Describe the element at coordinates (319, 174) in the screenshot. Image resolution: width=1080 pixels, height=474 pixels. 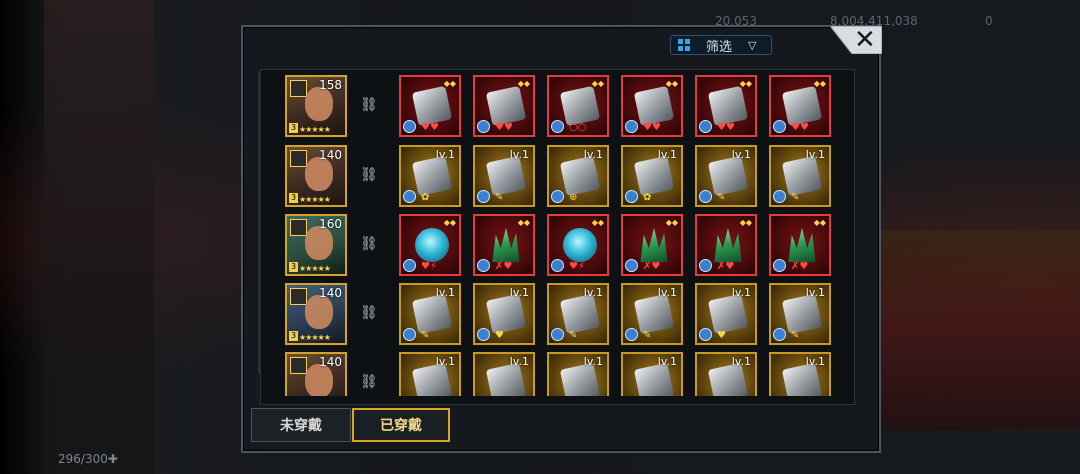
I see `hero-face` at that location.